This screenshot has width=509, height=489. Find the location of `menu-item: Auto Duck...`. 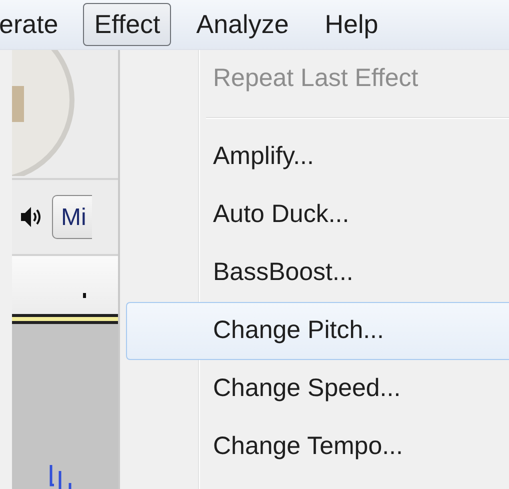

menu-item: Auto Duck... is located at coordinates (317, 215).